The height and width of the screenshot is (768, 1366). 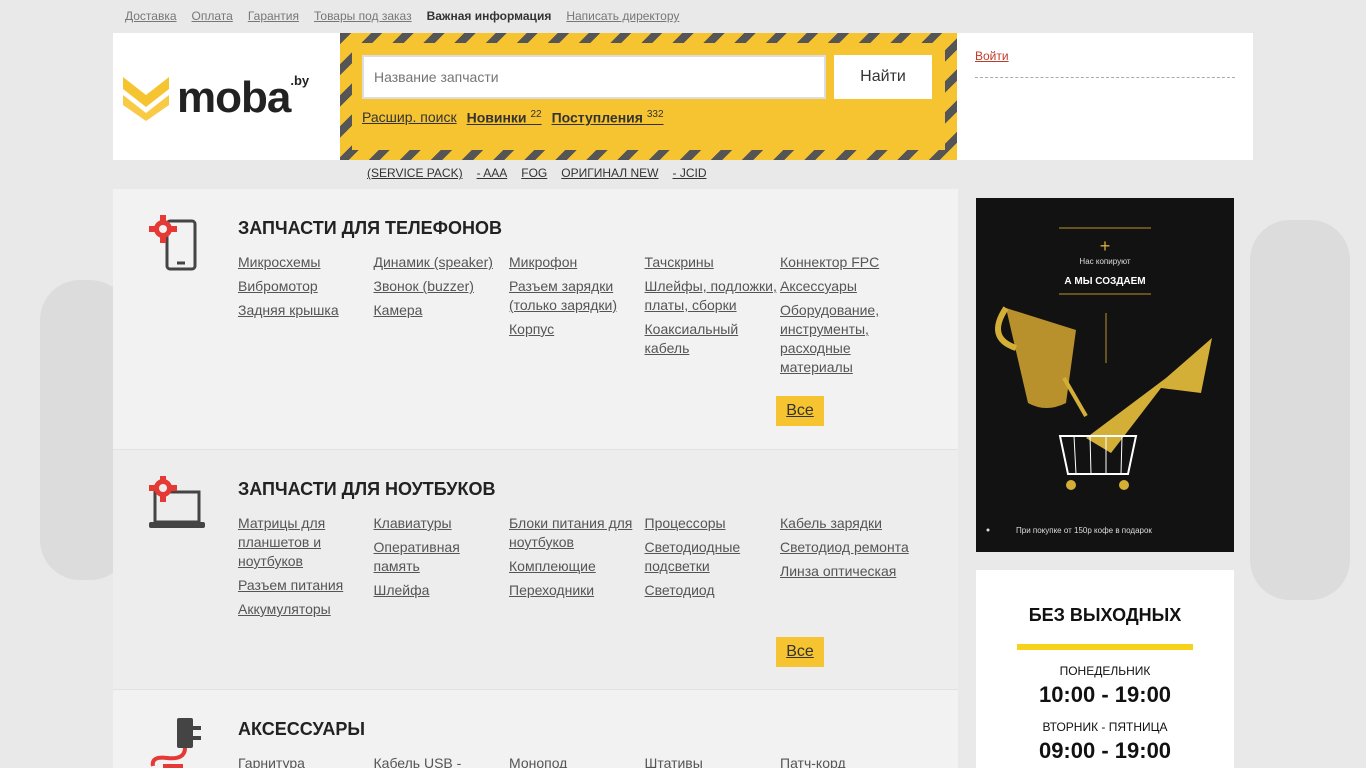 I want to click on category-link: Гарнитура, so click(x=306, y=761).